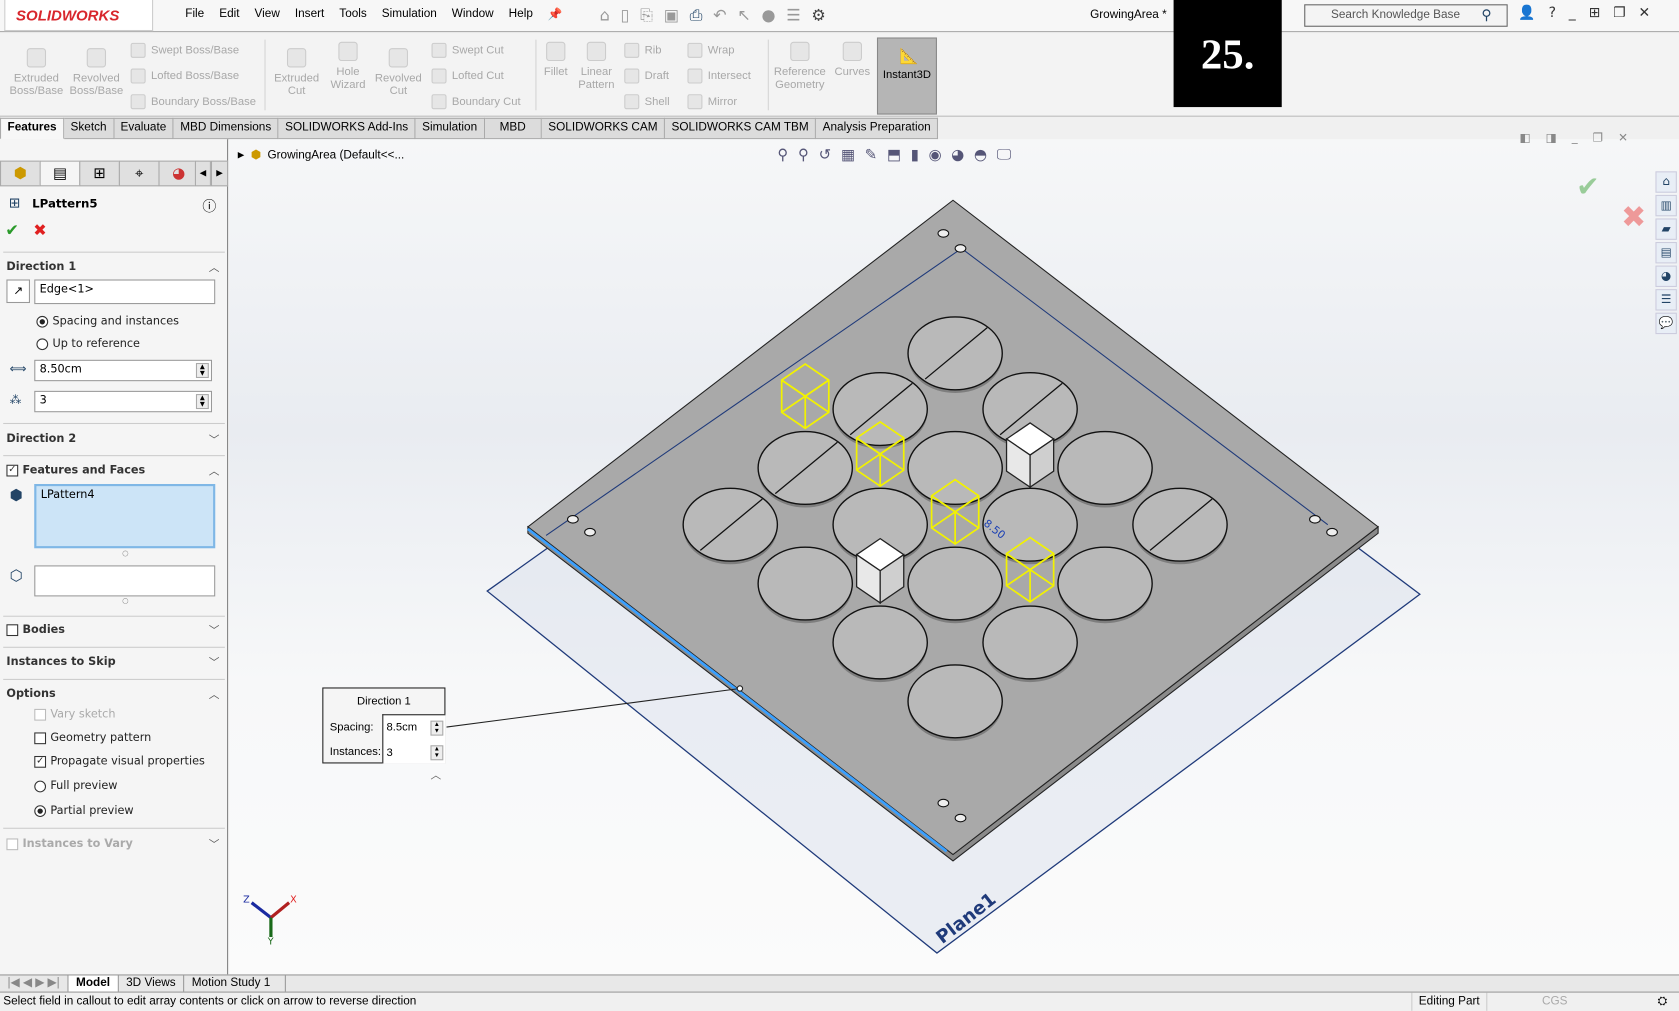 The image size is (1679, 1011). I want to click on view-orientation-icon: ⬒, so click(894, 155).